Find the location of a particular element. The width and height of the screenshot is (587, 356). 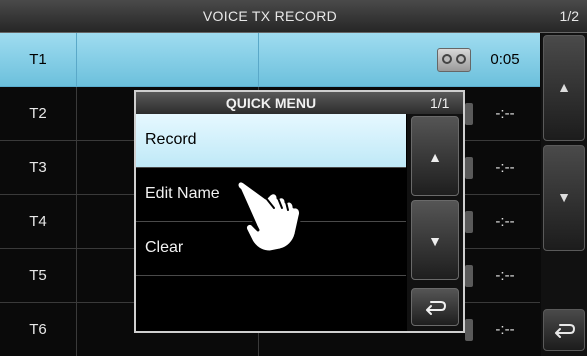

page-indicator: 1/2 is located at coordinates (569, 16).